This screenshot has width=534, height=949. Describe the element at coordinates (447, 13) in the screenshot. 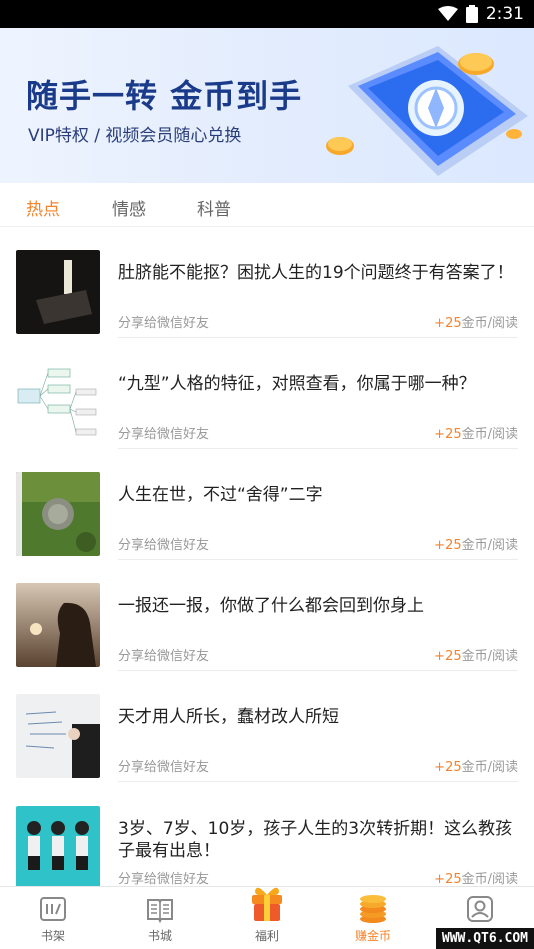

I see `wifi-icon` at that location.